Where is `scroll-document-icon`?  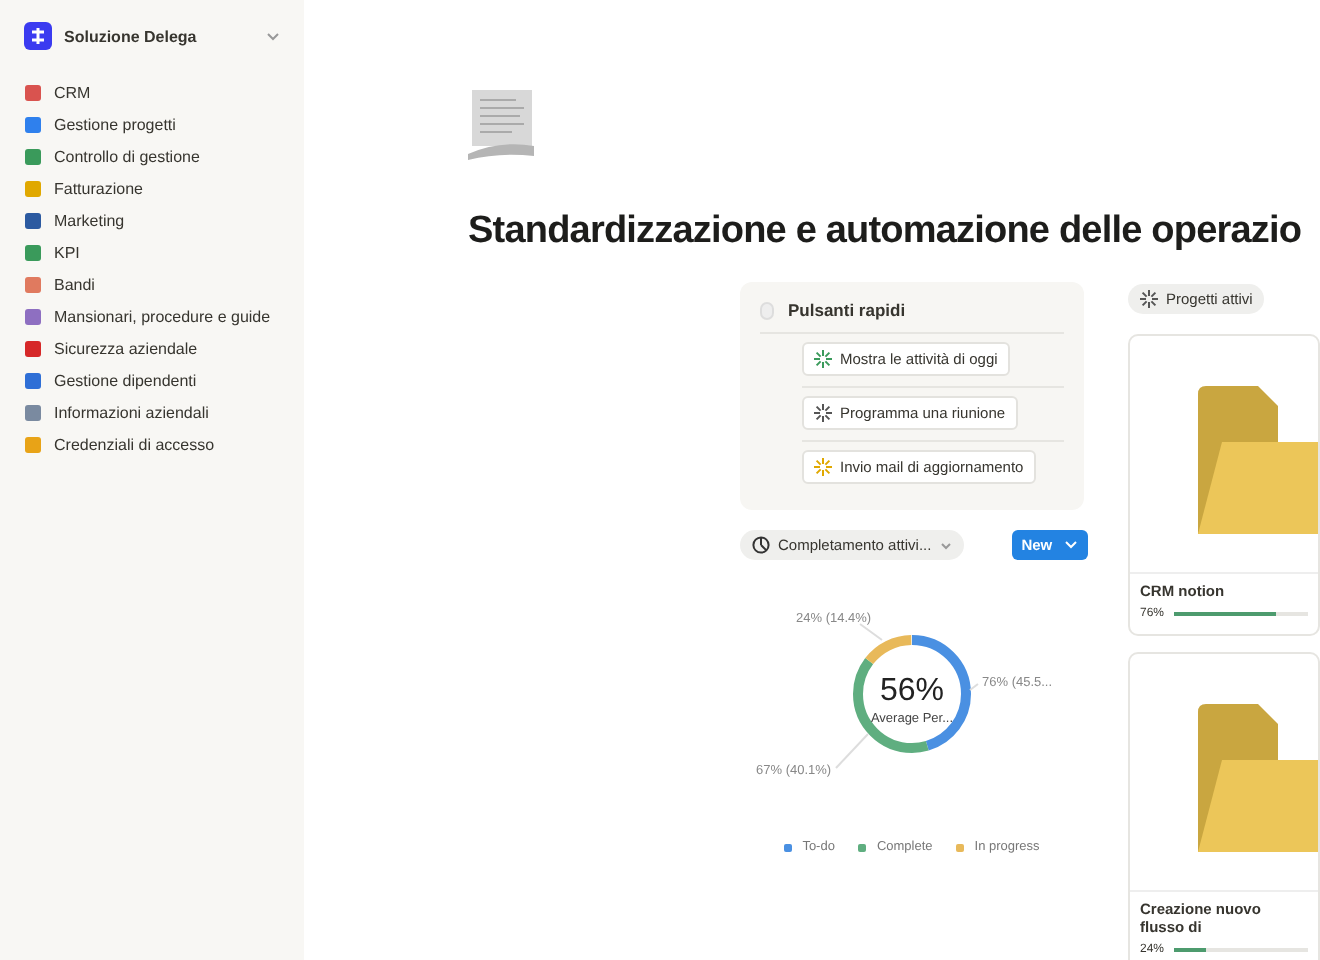
scroll-document-icon is located at coordinates (502, 124).